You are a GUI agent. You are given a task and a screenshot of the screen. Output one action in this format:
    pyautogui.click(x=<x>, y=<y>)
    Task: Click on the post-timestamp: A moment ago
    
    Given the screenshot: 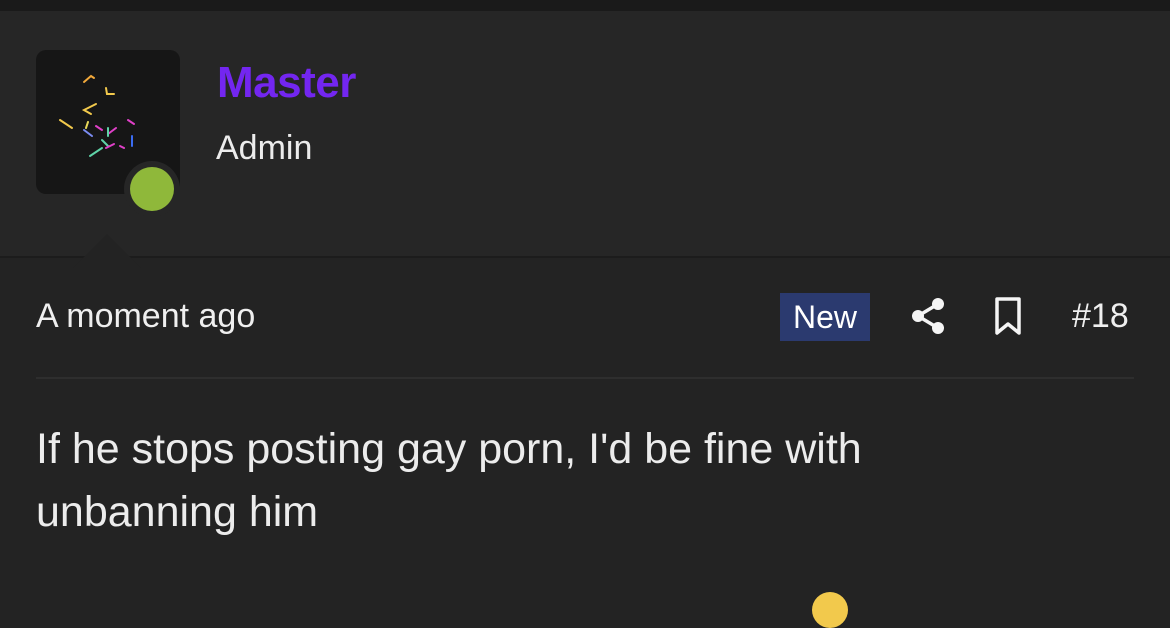 What is the action you would take?
    pyautogui.click(x=145, y=316)
    